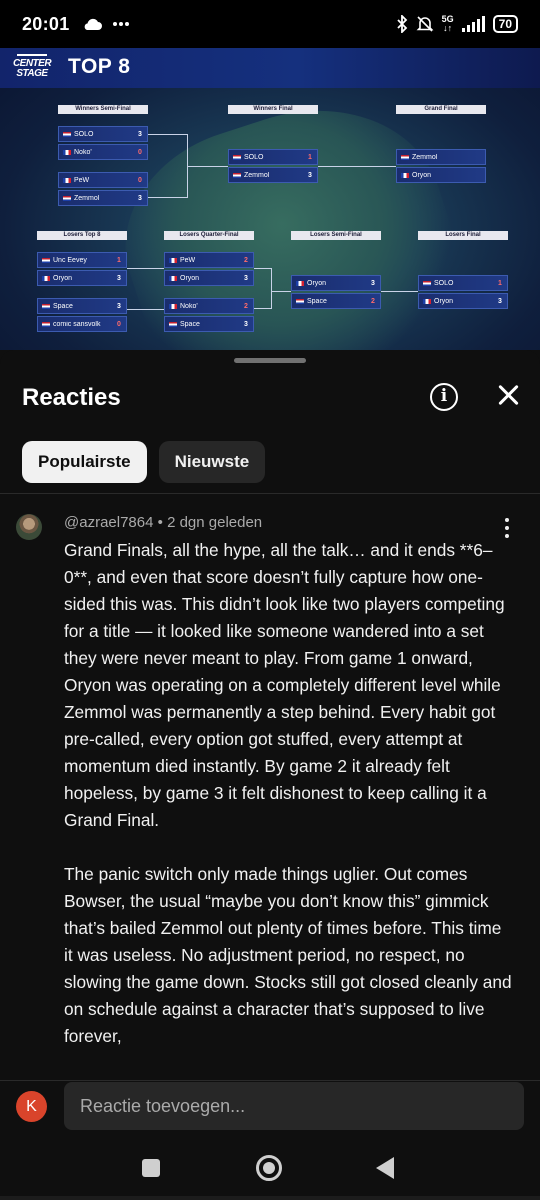 The image size is (540, 1200). What do you see at coordinates (84, 462) in the screenshot?
I see `chip-populairste: Populairste` at bounding box center [84, 462].